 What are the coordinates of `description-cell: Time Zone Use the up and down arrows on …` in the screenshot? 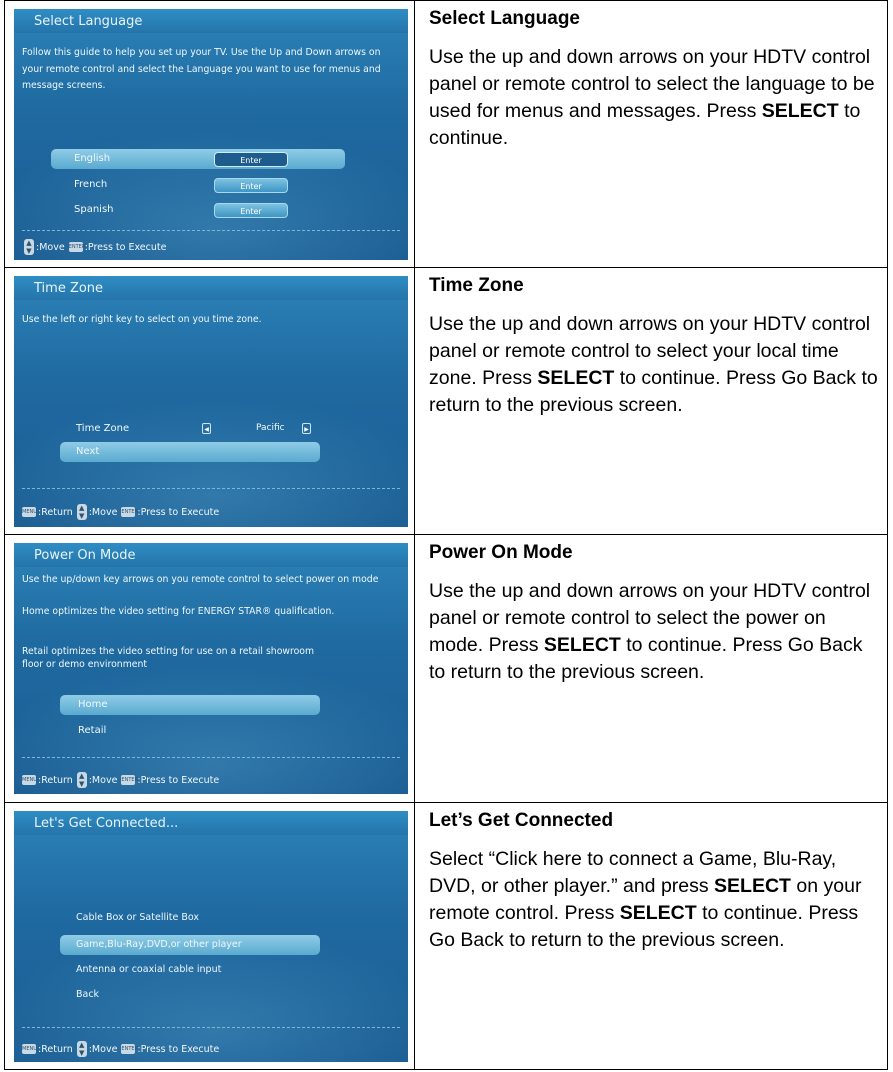 It's located at (654, 346).